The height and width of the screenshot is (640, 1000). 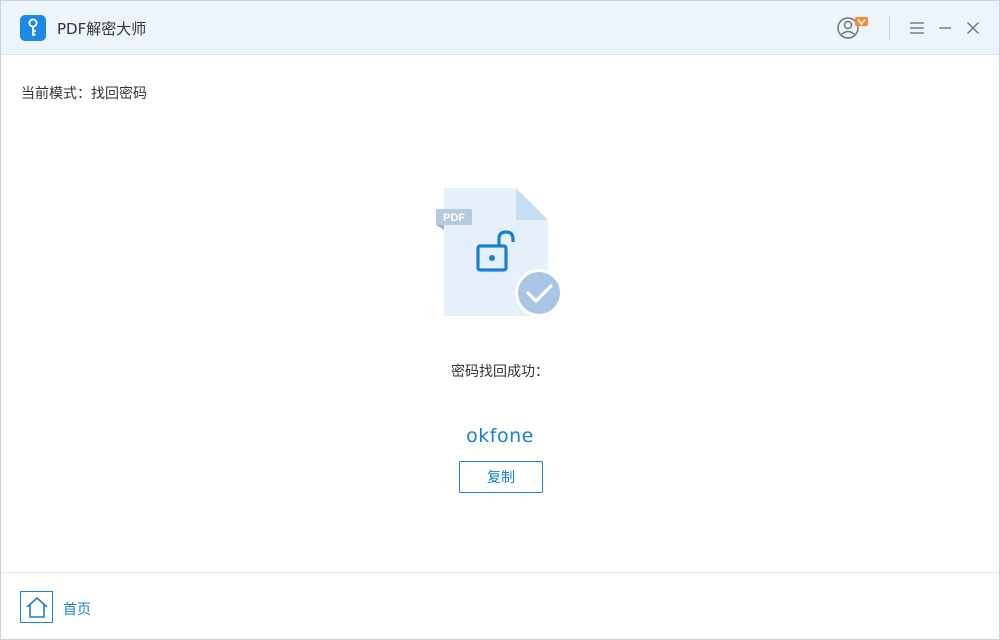 What do you see at coordinates (454, 218) in the screenshot?
I see `svg-text: PDF` at bounding box center [454, 218].